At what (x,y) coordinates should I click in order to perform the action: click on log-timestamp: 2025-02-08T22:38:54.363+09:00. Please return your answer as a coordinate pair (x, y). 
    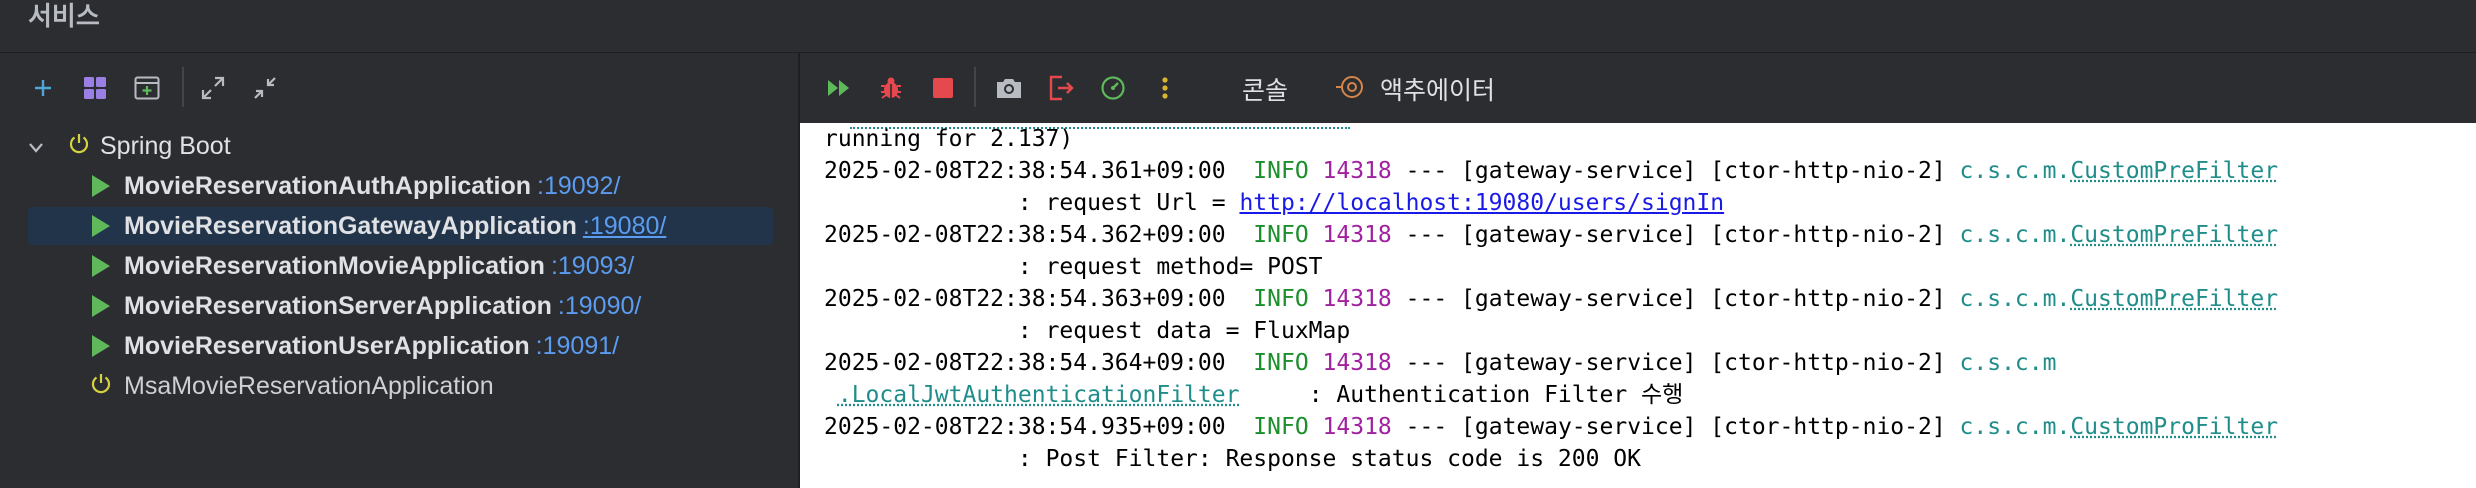
    Looking at the image, I should click on (1025, 299).